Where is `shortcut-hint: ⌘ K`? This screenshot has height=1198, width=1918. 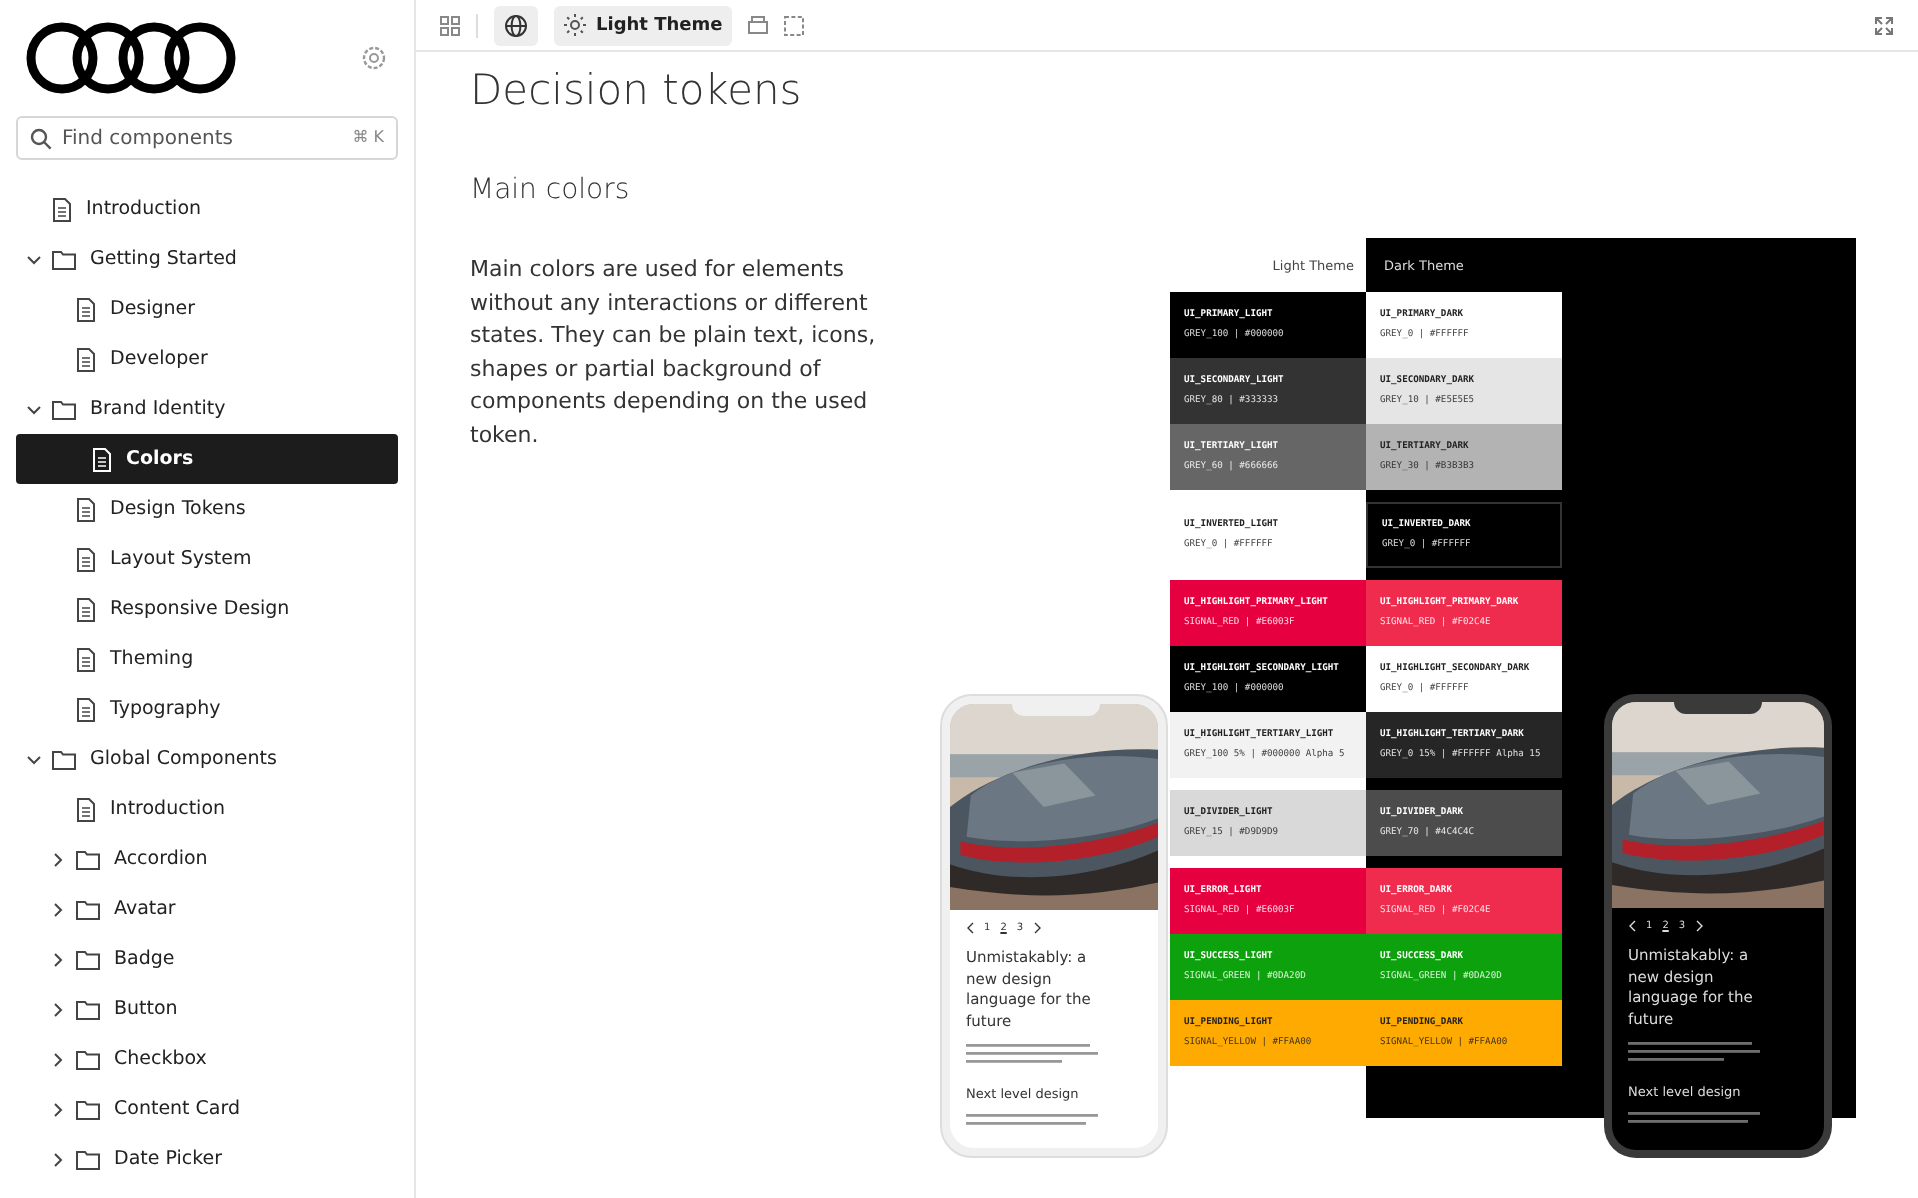 shortcut-hint: ⌘ K is located at coordinates (368, 137).